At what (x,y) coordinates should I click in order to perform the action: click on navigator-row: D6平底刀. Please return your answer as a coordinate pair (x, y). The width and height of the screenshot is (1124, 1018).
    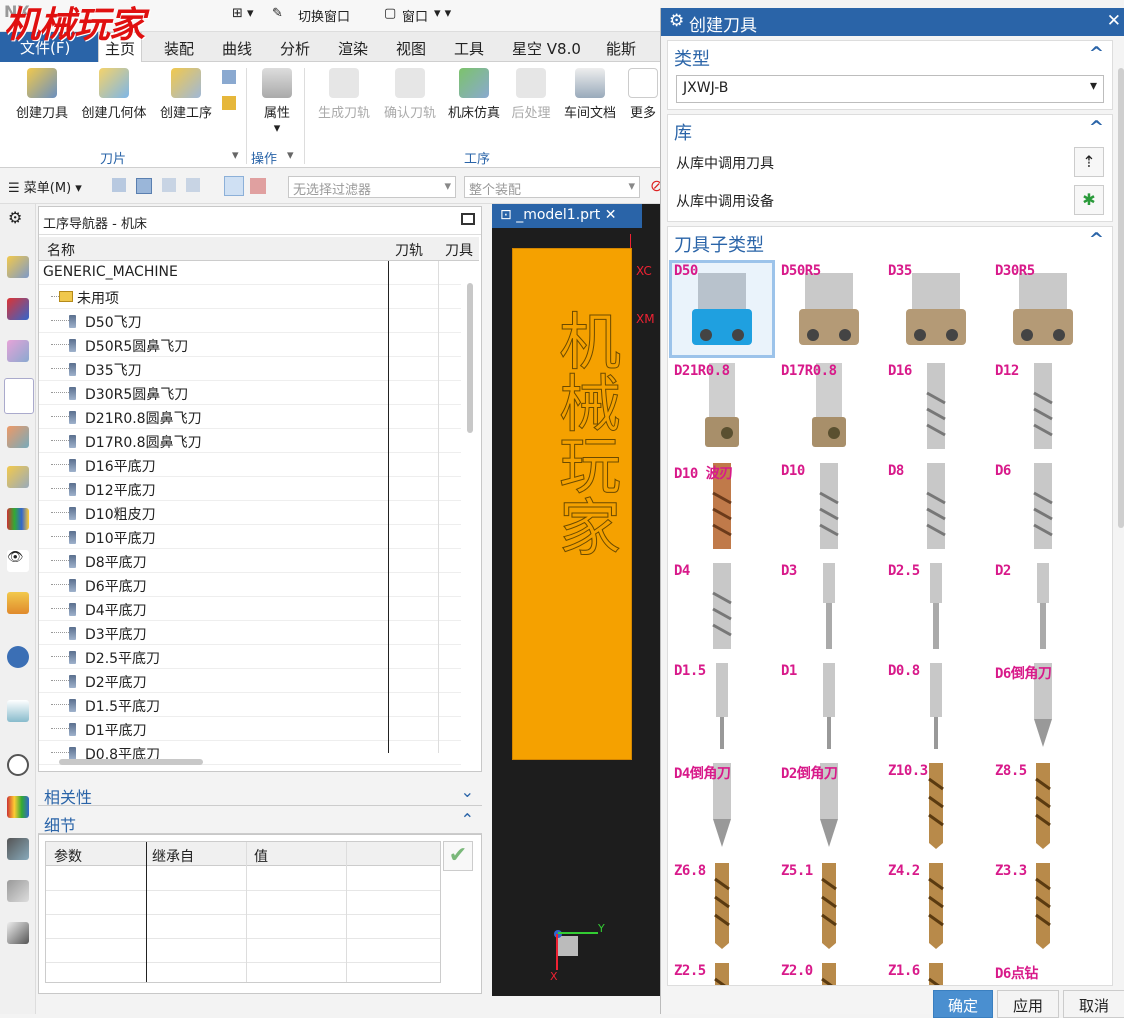
    Looking at the image, I should click on (250, 585).